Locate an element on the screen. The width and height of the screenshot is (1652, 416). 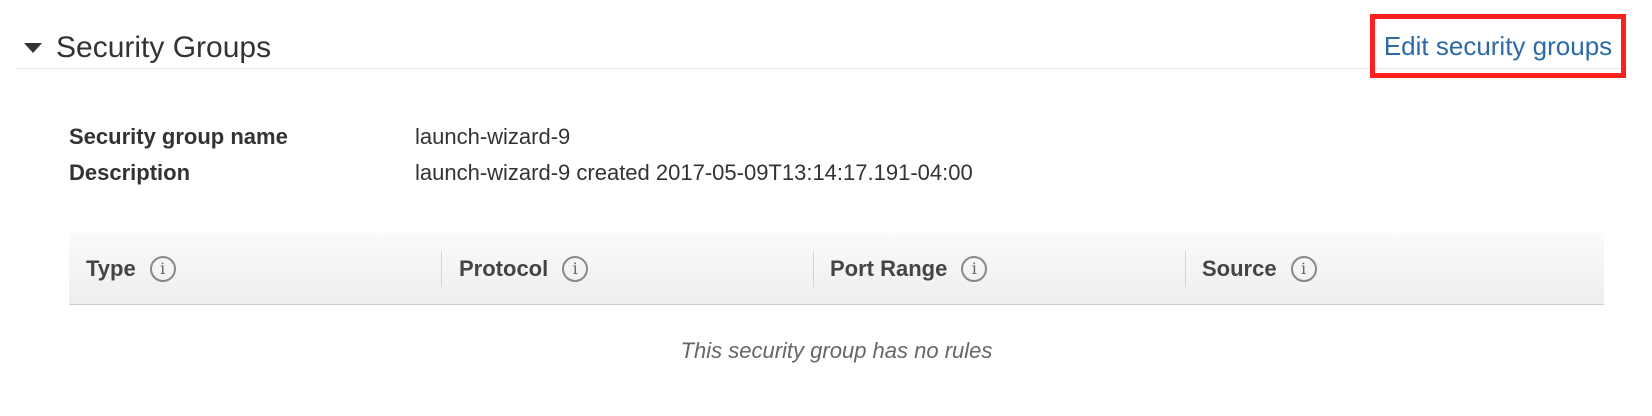
detail-label: Description is located at coordinates (130, 172).